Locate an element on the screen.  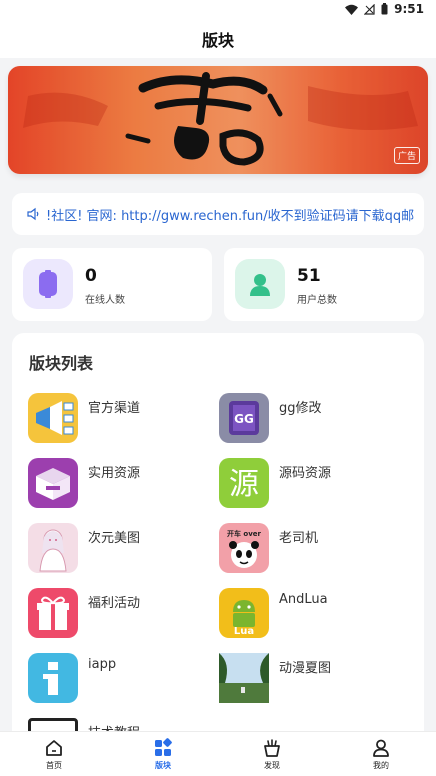
board-item-label: 官方渠道 is located at coordinates (114, 408).